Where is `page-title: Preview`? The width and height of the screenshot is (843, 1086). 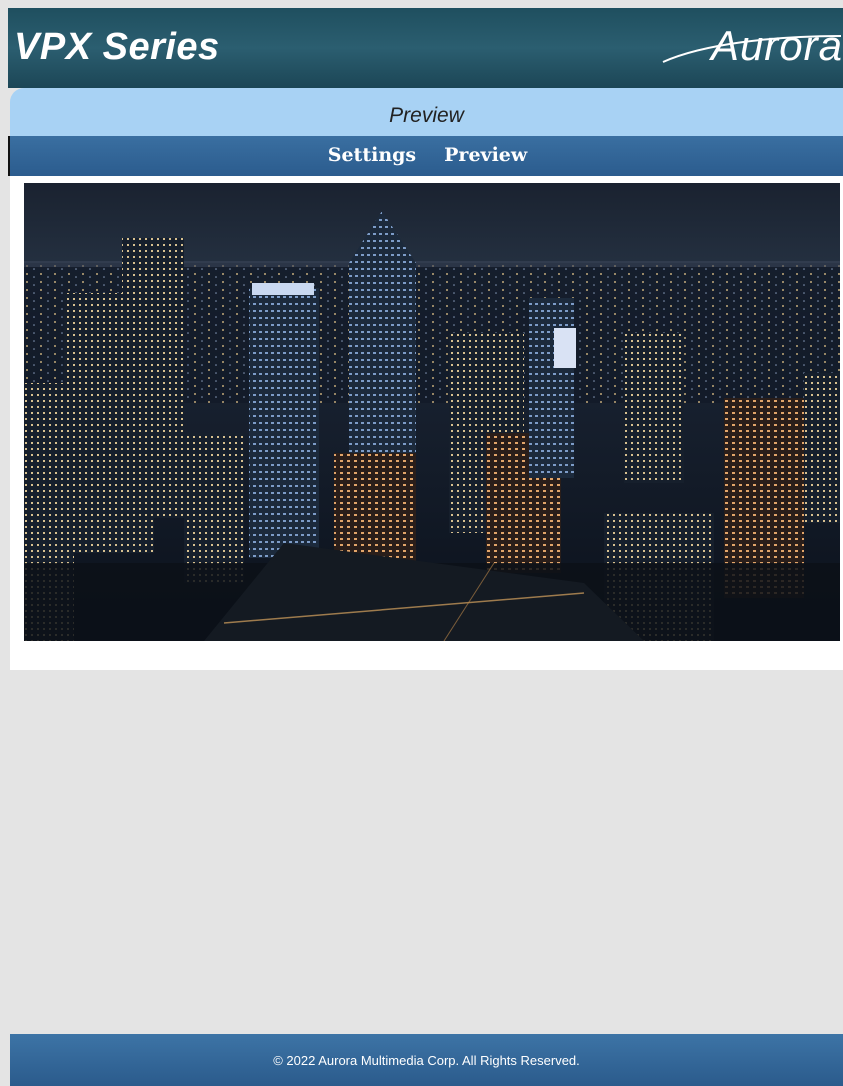
page-title: Preview is located at coordinates (426, 115).